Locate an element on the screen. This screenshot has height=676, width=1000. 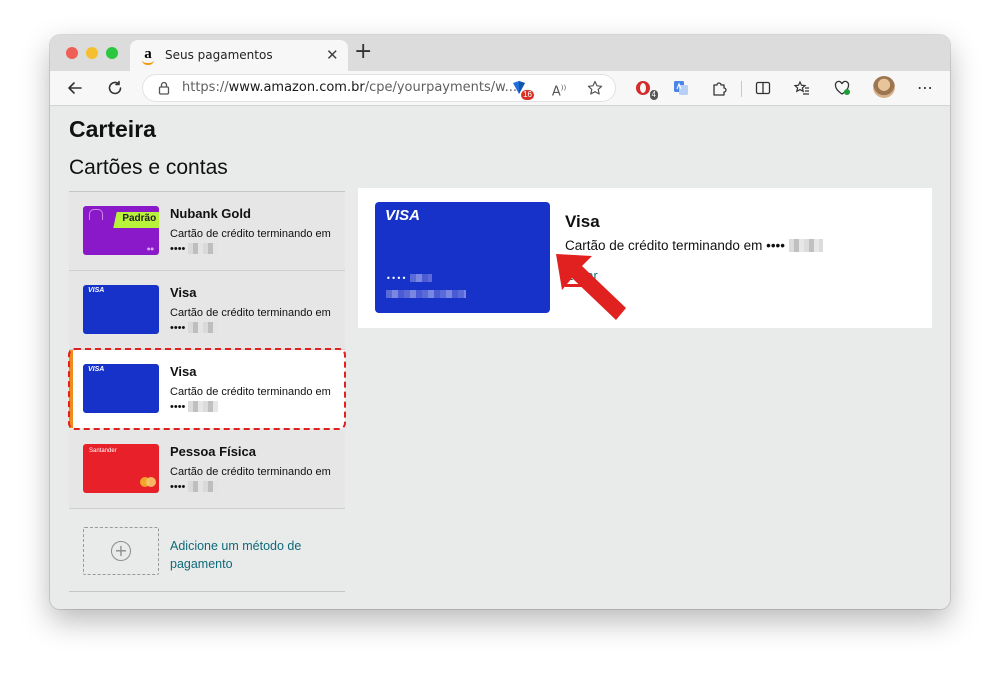
visa-card-image: VISA •••• is located at coordinates (462, 257).